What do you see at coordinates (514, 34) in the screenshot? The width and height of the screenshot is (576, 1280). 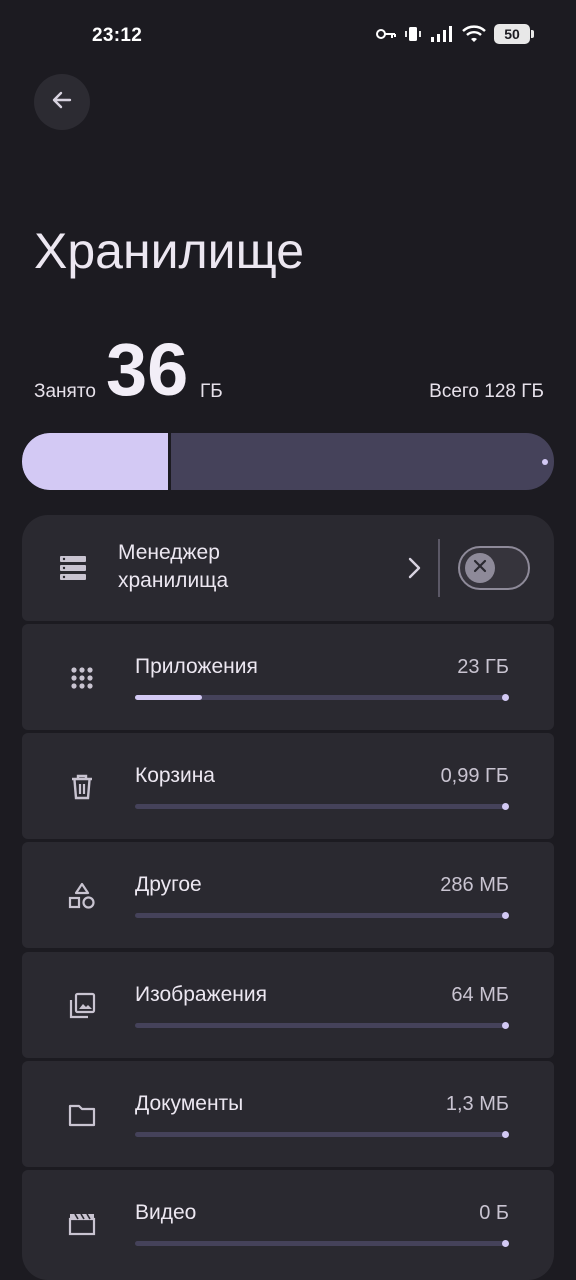 I see `battery-icon: 50` at bounding box center [514, 34].